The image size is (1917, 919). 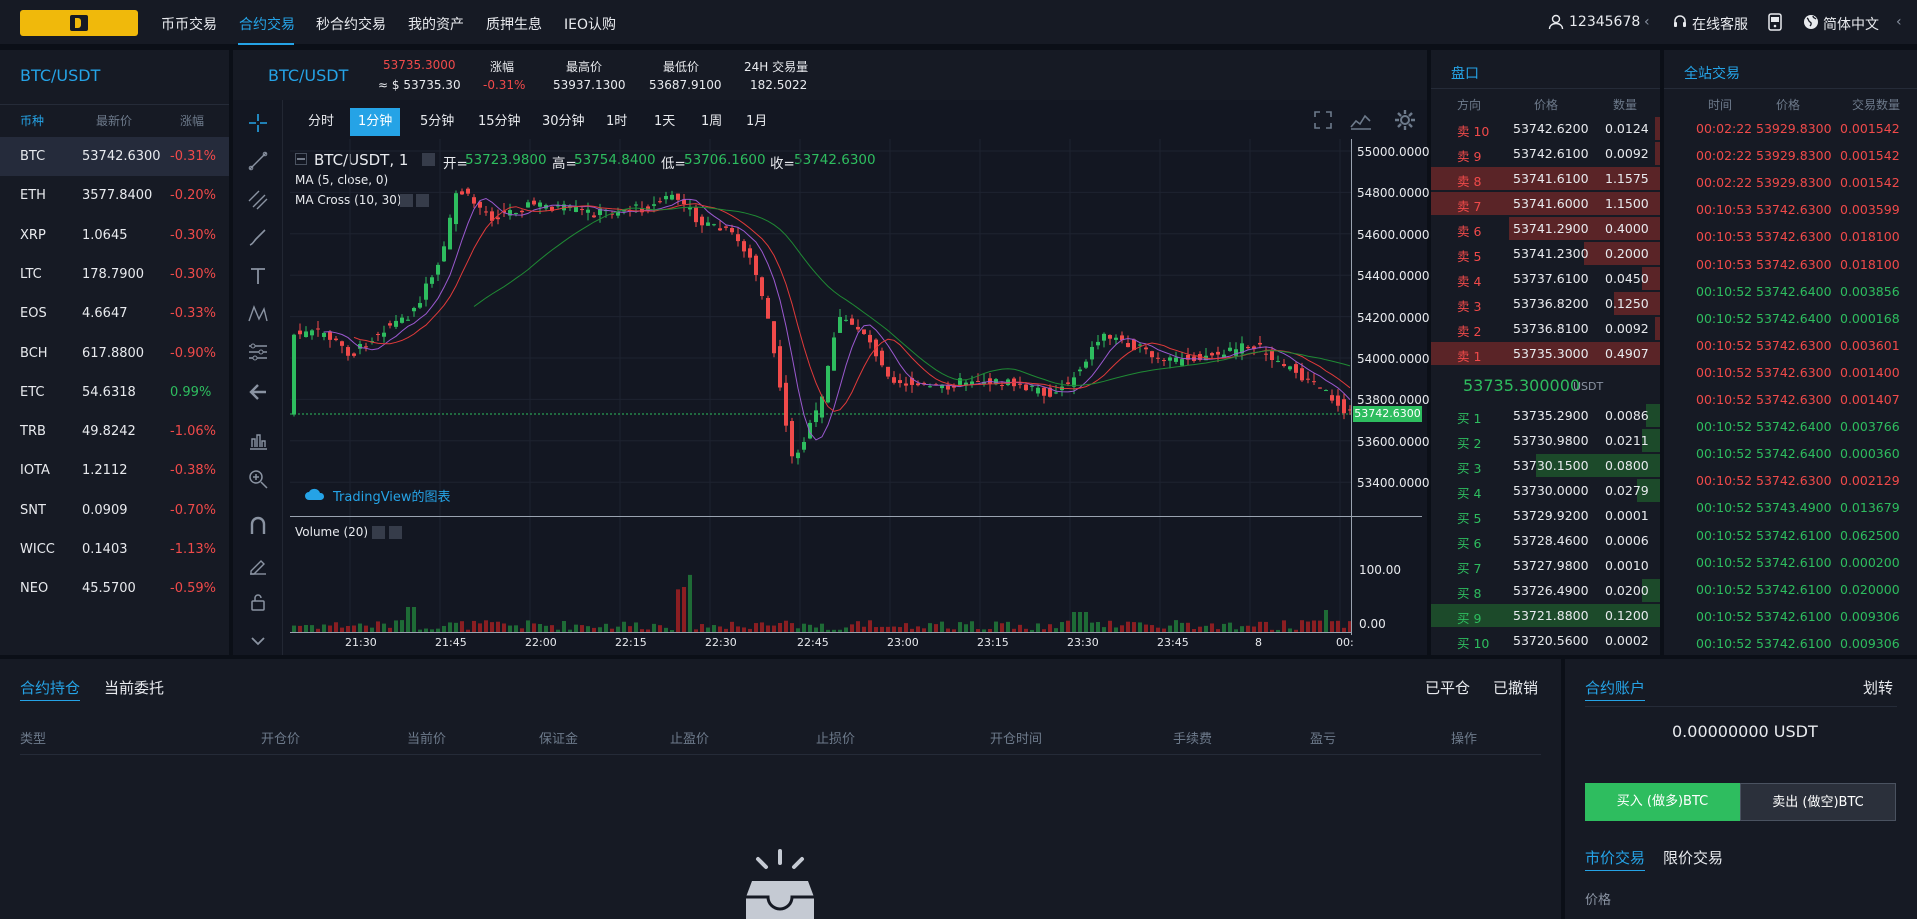 What do you see at coordinates (616, 122) in the screenshot?
I see `timeframe-5: 1时` at bounding box center [616, 122].